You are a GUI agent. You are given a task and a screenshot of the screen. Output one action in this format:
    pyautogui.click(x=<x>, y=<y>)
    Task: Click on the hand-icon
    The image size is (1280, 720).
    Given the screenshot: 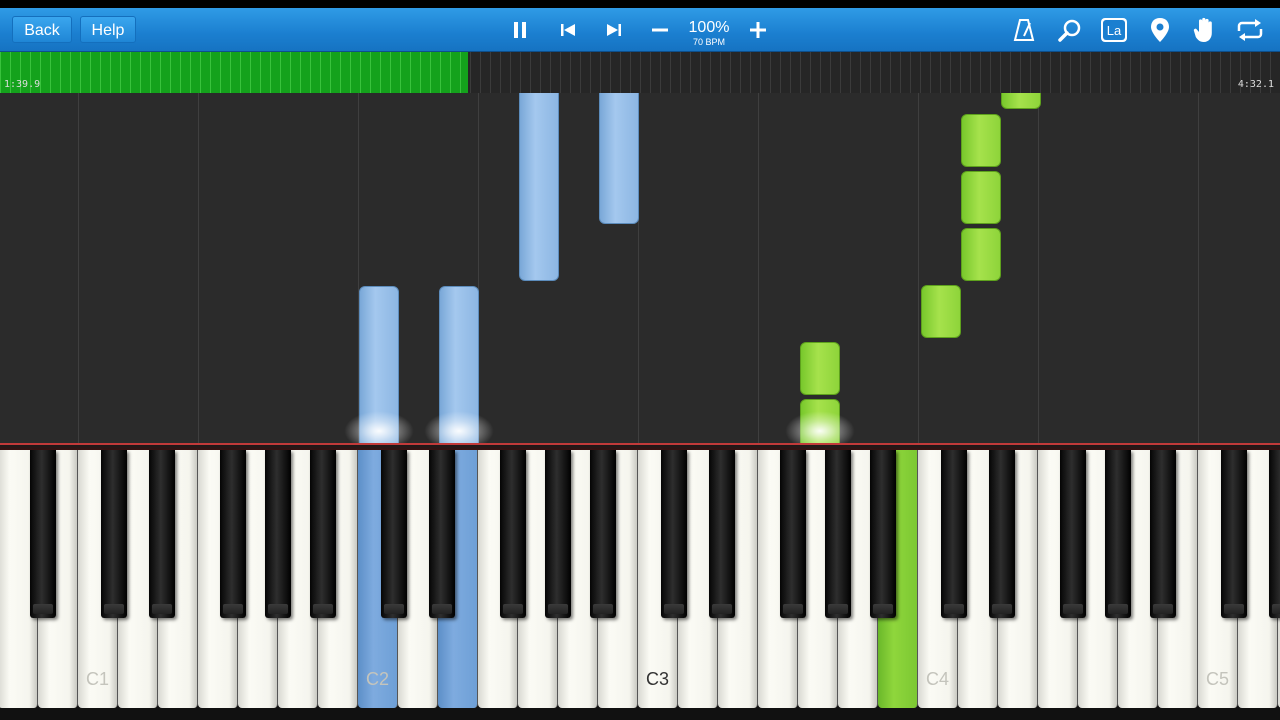 What is the action you would take?
    pyautogui.click(x=1204, y=30)
    